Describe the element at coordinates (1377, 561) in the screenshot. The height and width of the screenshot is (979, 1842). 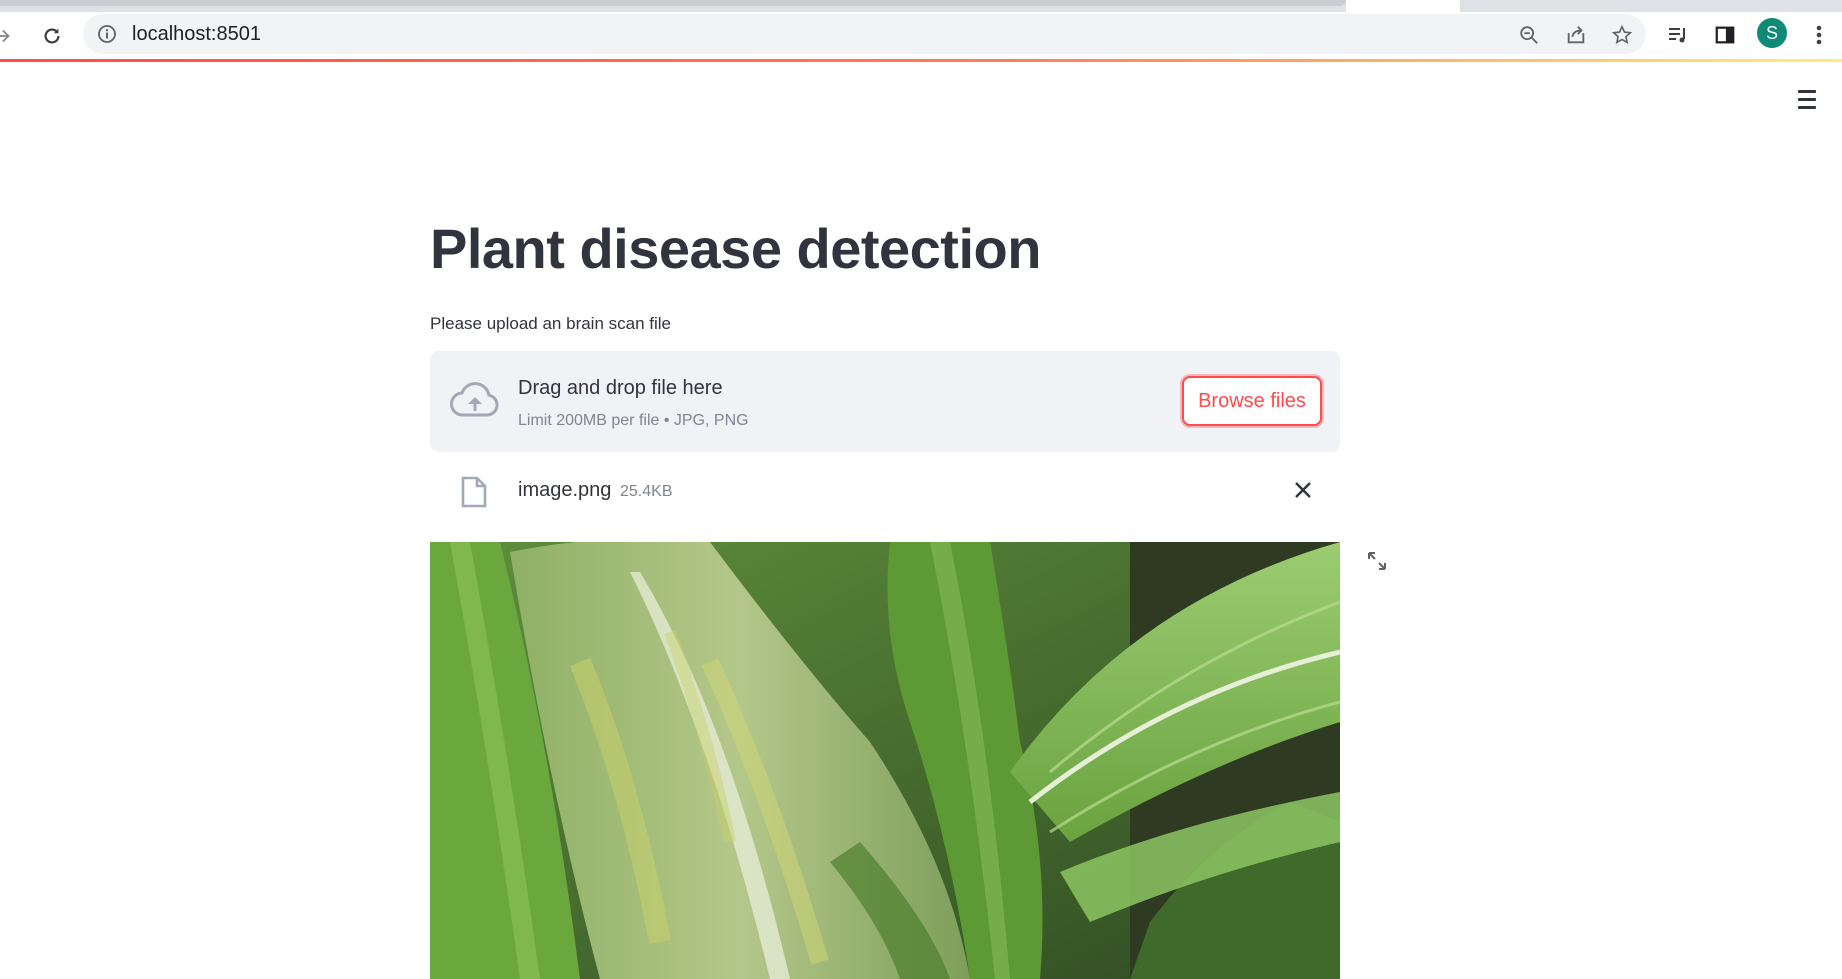
I see `fullscreen-expand-icon` at that location.